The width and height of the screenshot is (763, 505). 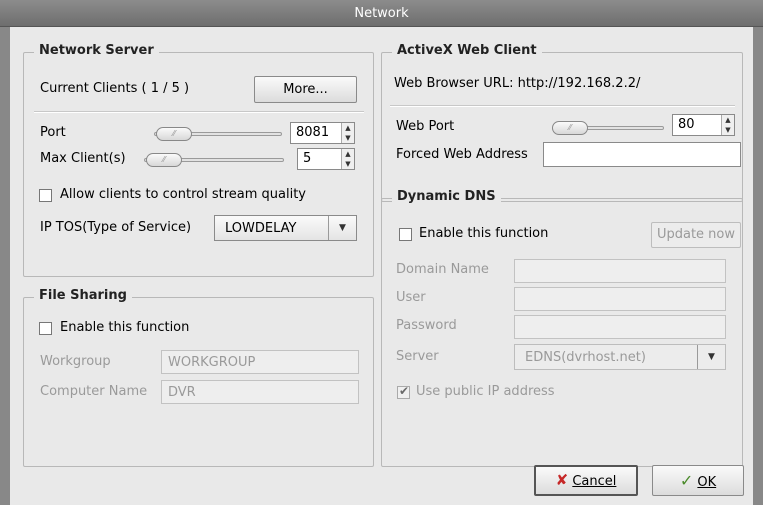 What do you see at coordinates (703, 125) in the screenshot?
I see `web-port-spinbox: 80 ▲ ▼` at bounding box center [703, 125].